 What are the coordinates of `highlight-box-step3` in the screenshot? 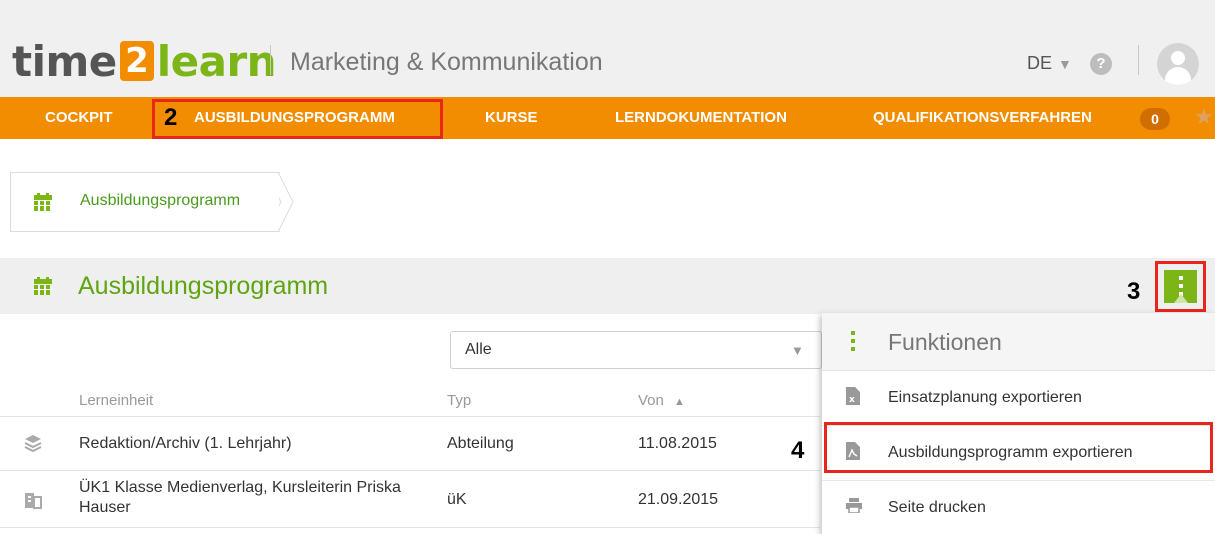 It's located at (1180, 286).